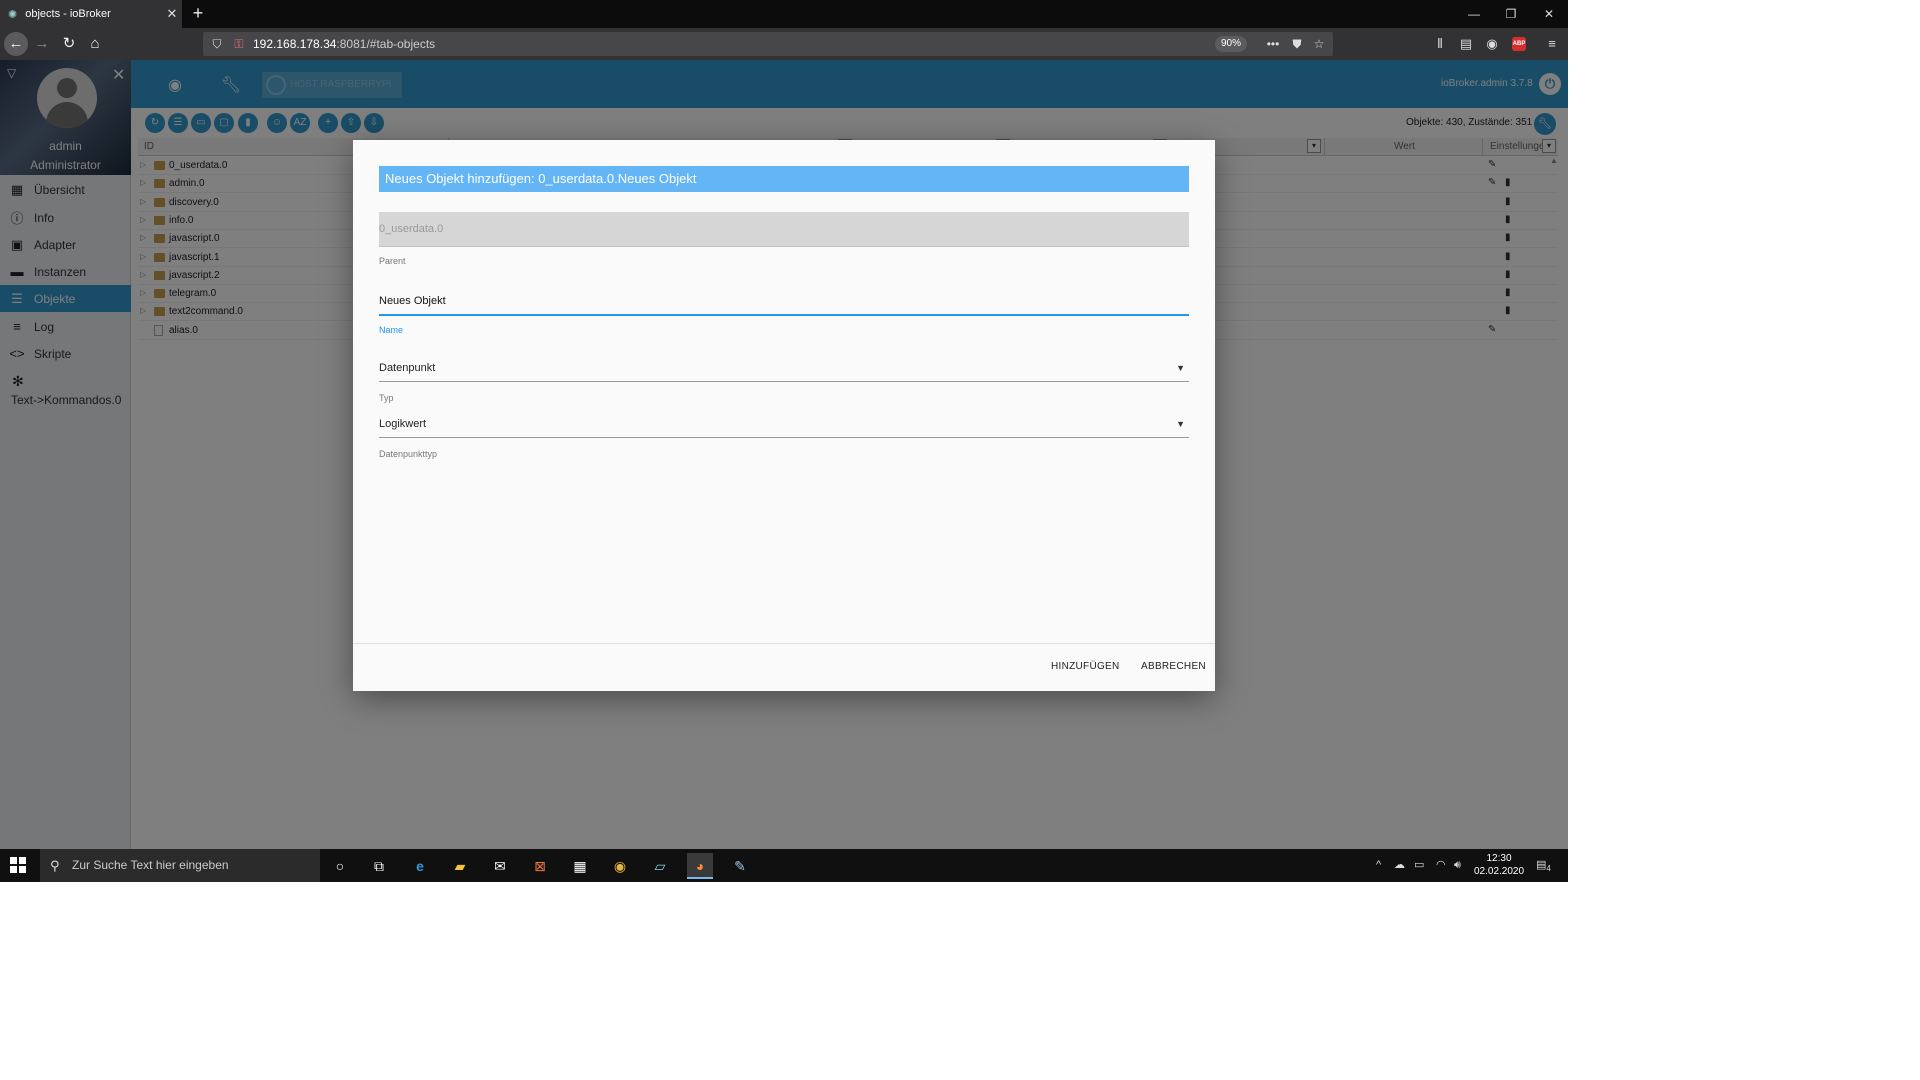 The width and height of the screenshot is (1920, 1080). Describe the element at coordinates (1499, 865) in the screenshot. I see `taskbar-clock: 12:30 02.02.2020` at that location.